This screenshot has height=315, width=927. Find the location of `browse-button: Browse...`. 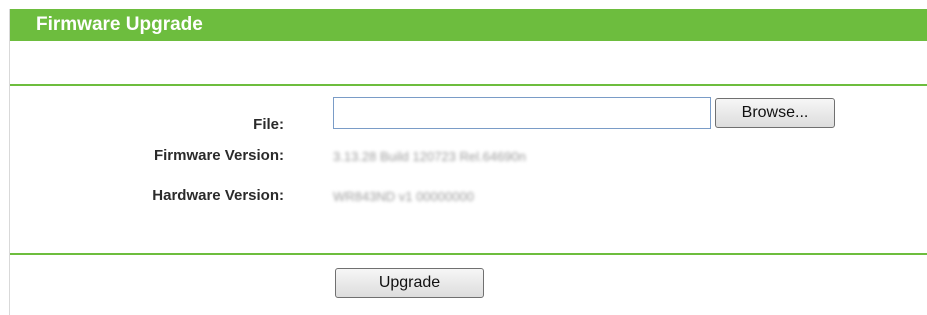

browse-button: Browse... is located at coordinates (775, 113).